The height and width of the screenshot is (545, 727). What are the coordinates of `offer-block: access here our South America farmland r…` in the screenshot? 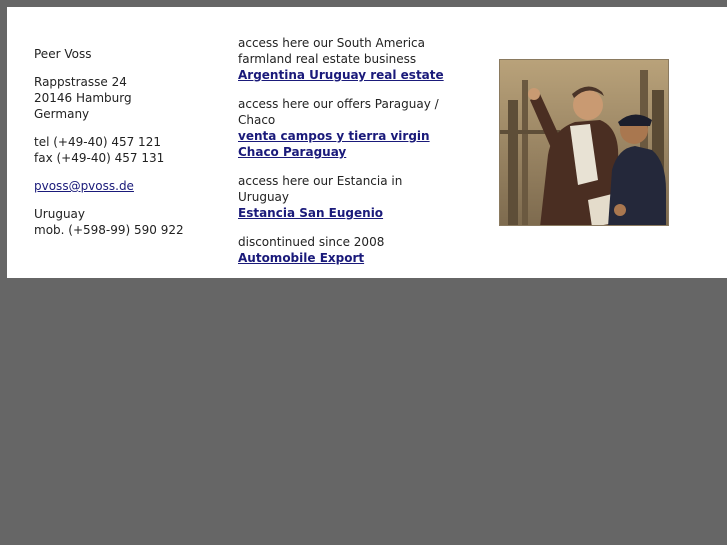 It's located at (345, 59).